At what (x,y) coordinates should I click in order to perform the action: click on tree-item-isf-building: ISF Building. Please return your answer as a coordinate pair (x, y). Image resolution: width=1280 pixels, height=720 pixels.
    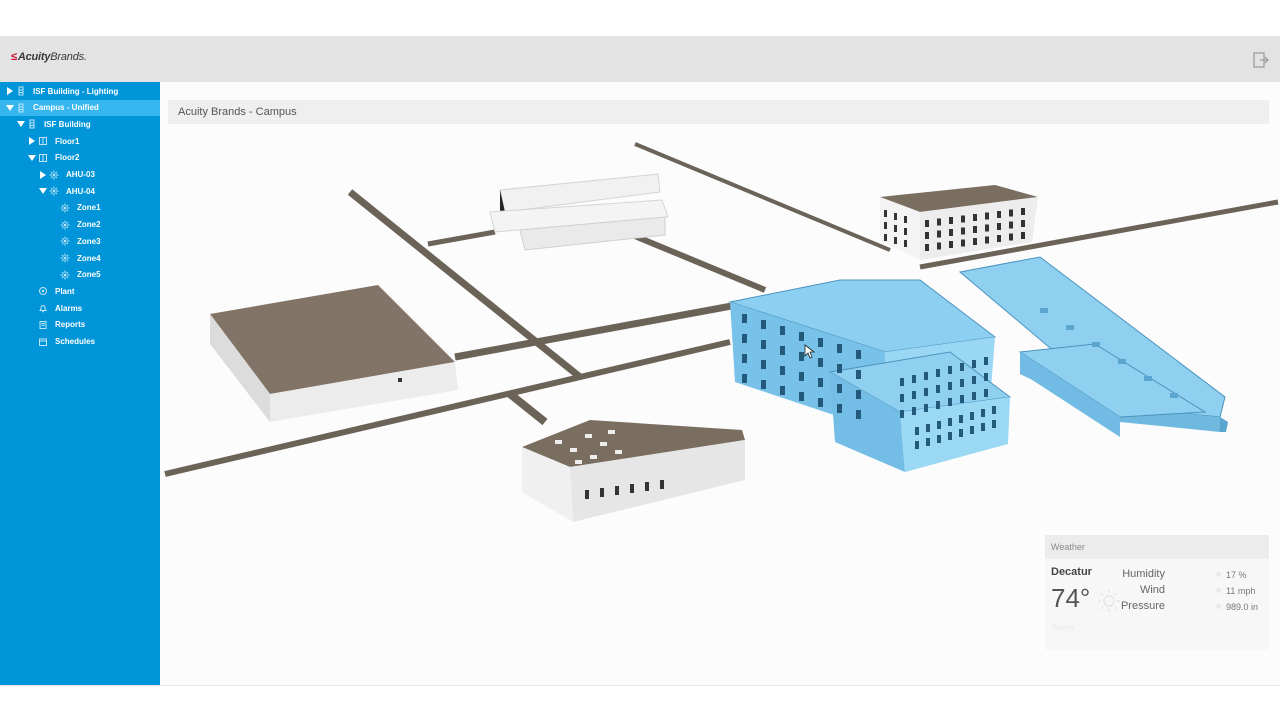
    Looking at the image, I should click on (80, 124).